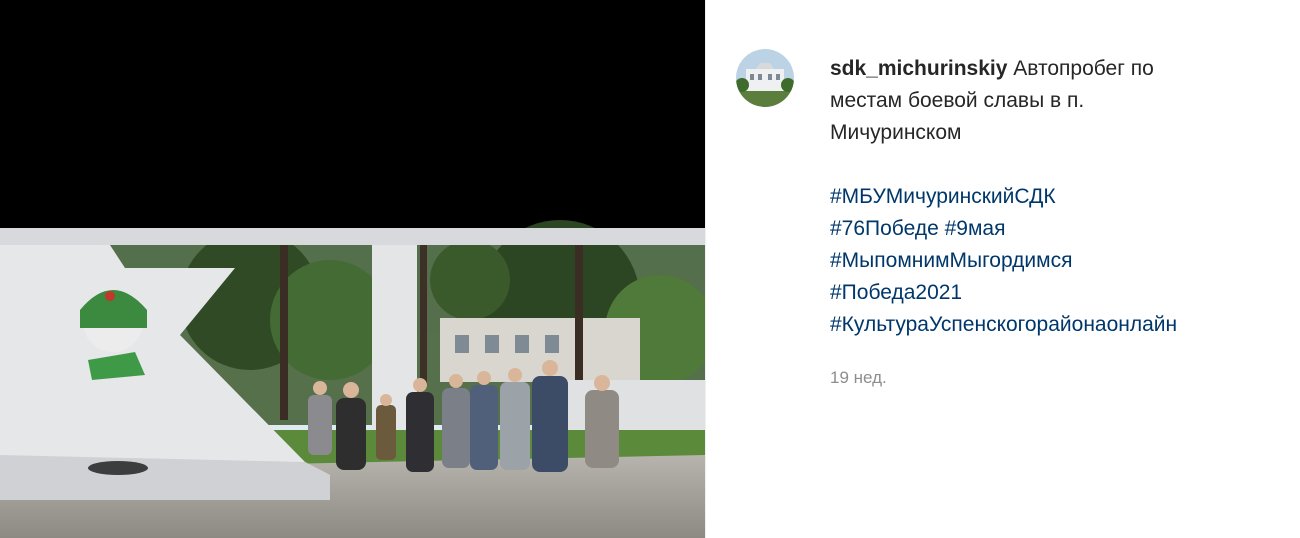  I want to click on username-link: sdk_michurinskiy, so click(918, 68).